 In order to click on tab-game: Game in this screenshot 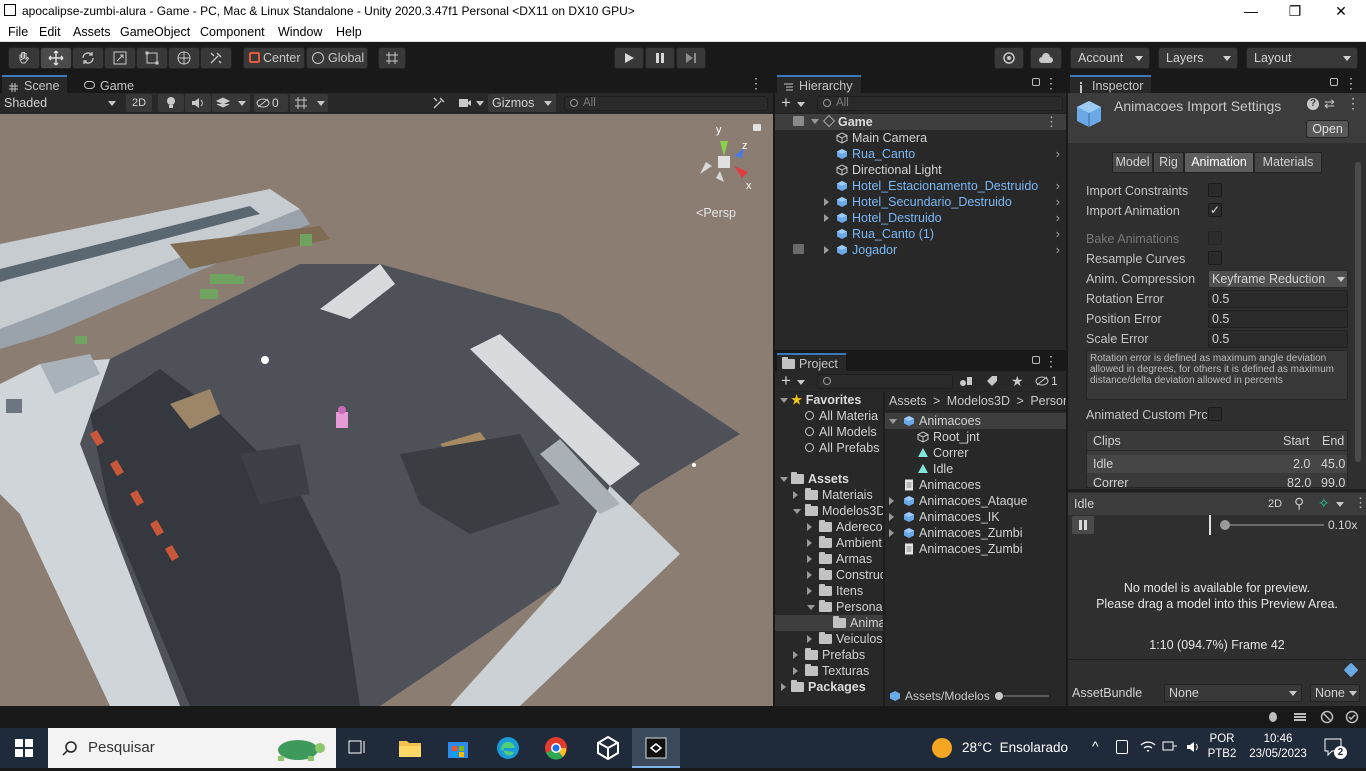, I will do `click(110, 84)`.